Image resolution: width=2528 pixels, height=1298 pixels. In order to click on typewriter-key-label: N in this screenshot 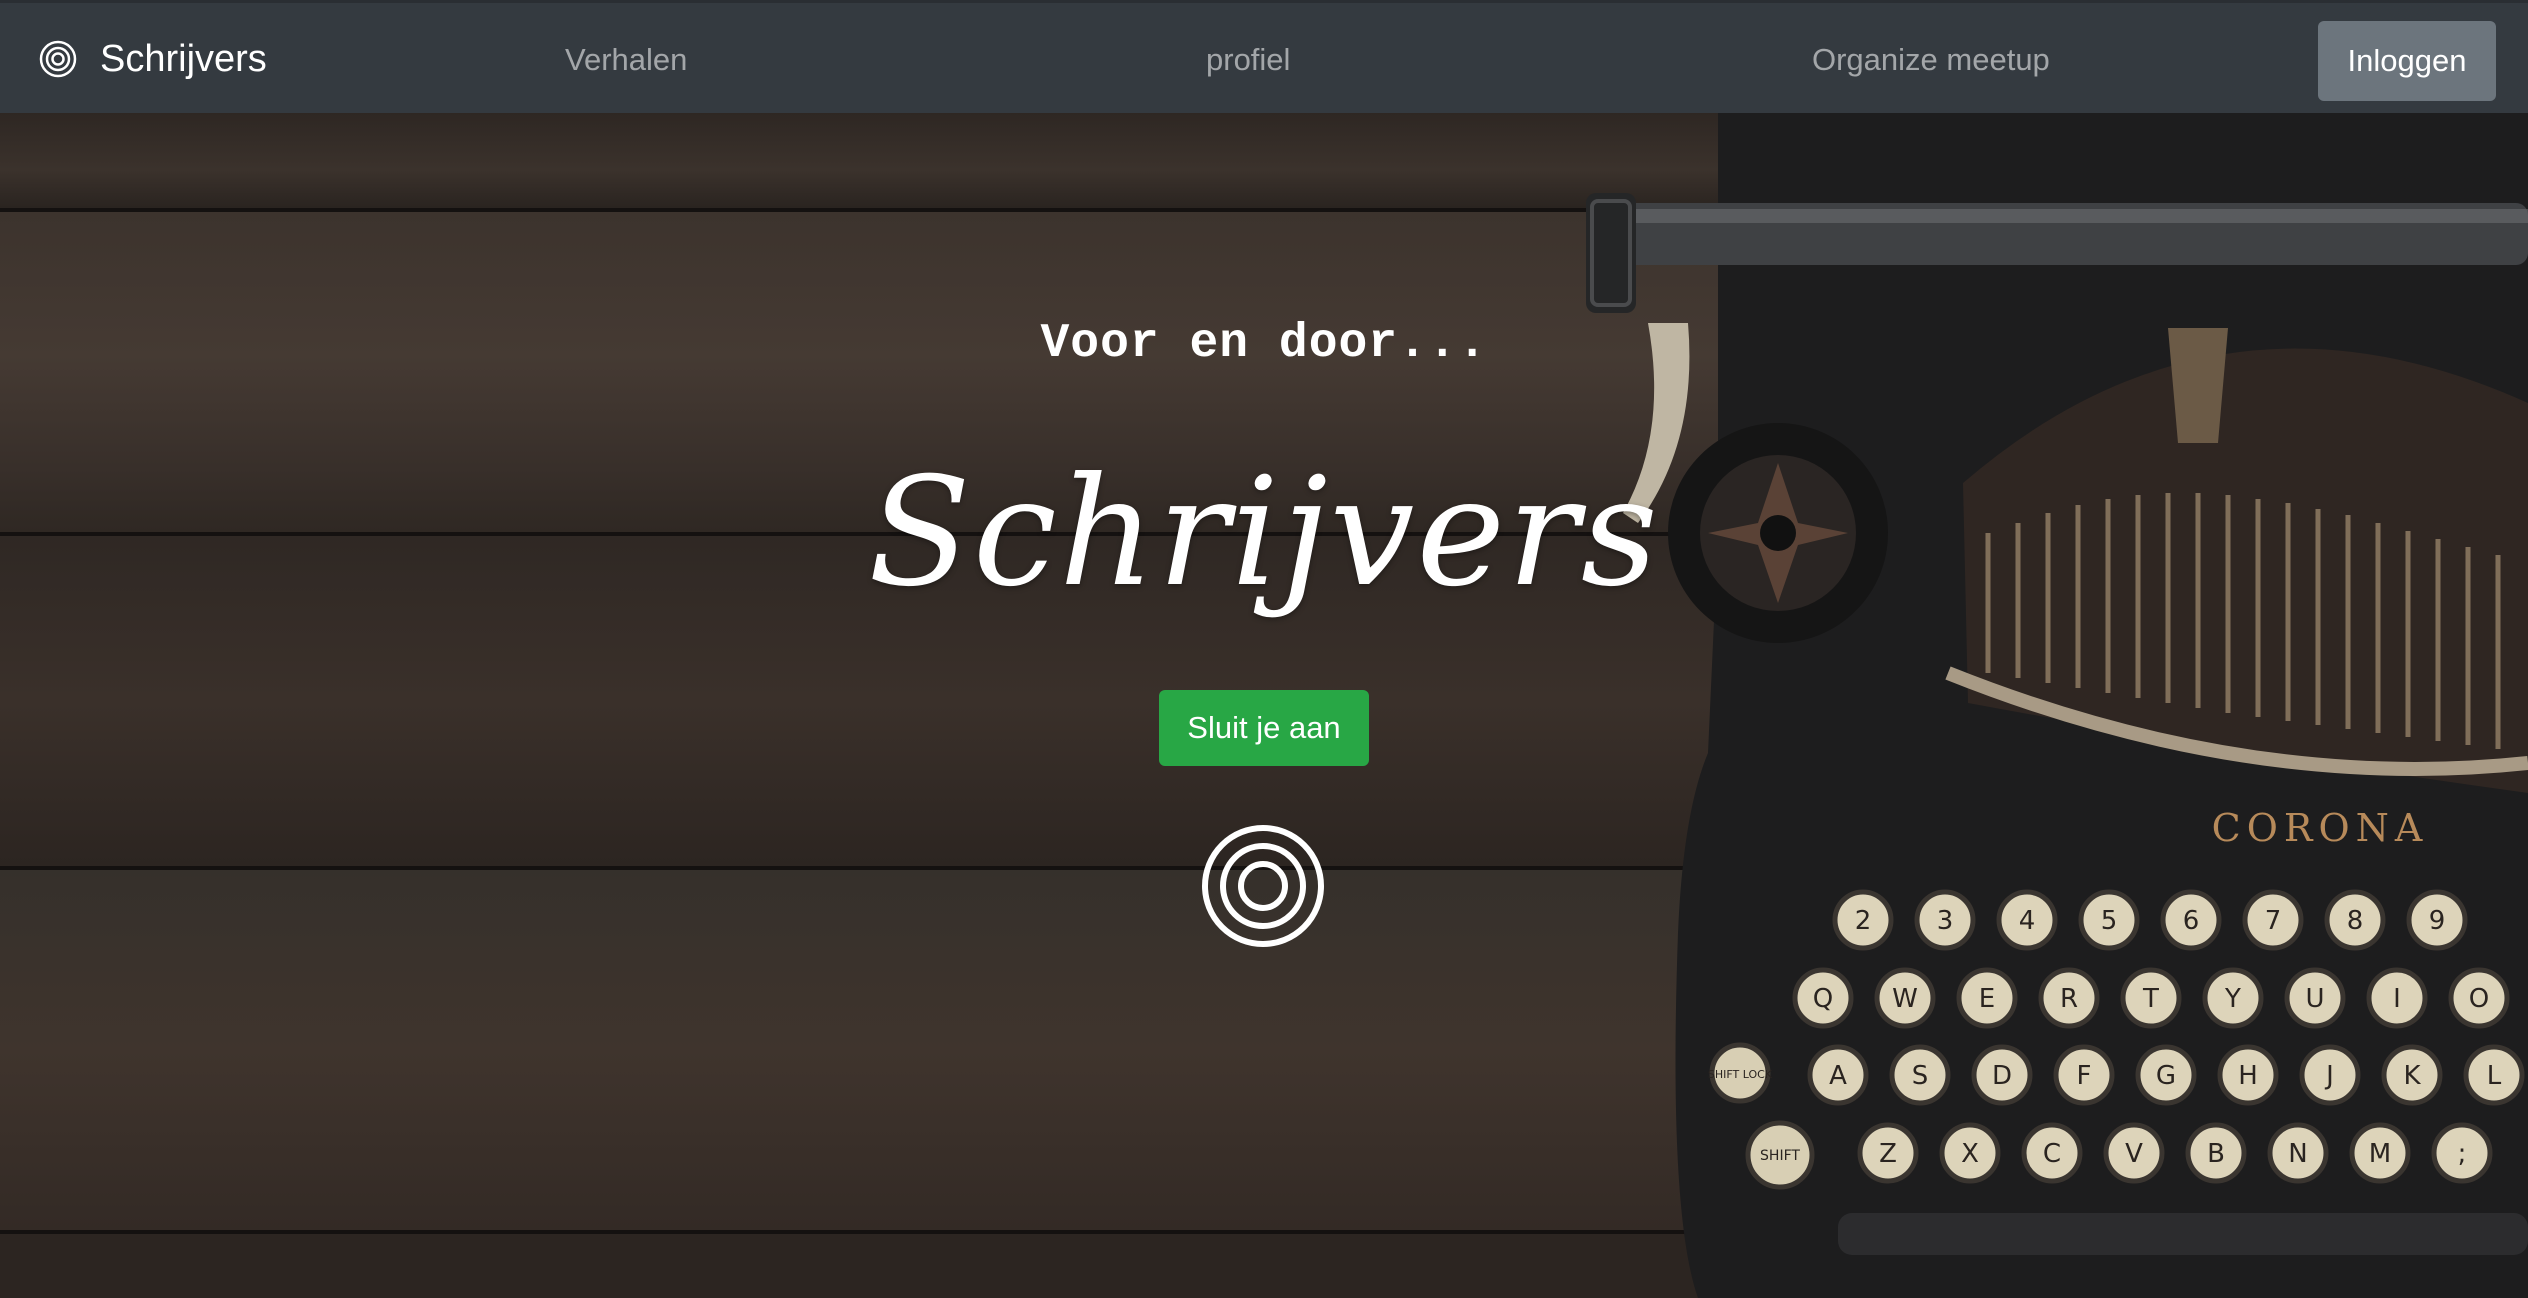, I will do `click(2297, 1154)`.